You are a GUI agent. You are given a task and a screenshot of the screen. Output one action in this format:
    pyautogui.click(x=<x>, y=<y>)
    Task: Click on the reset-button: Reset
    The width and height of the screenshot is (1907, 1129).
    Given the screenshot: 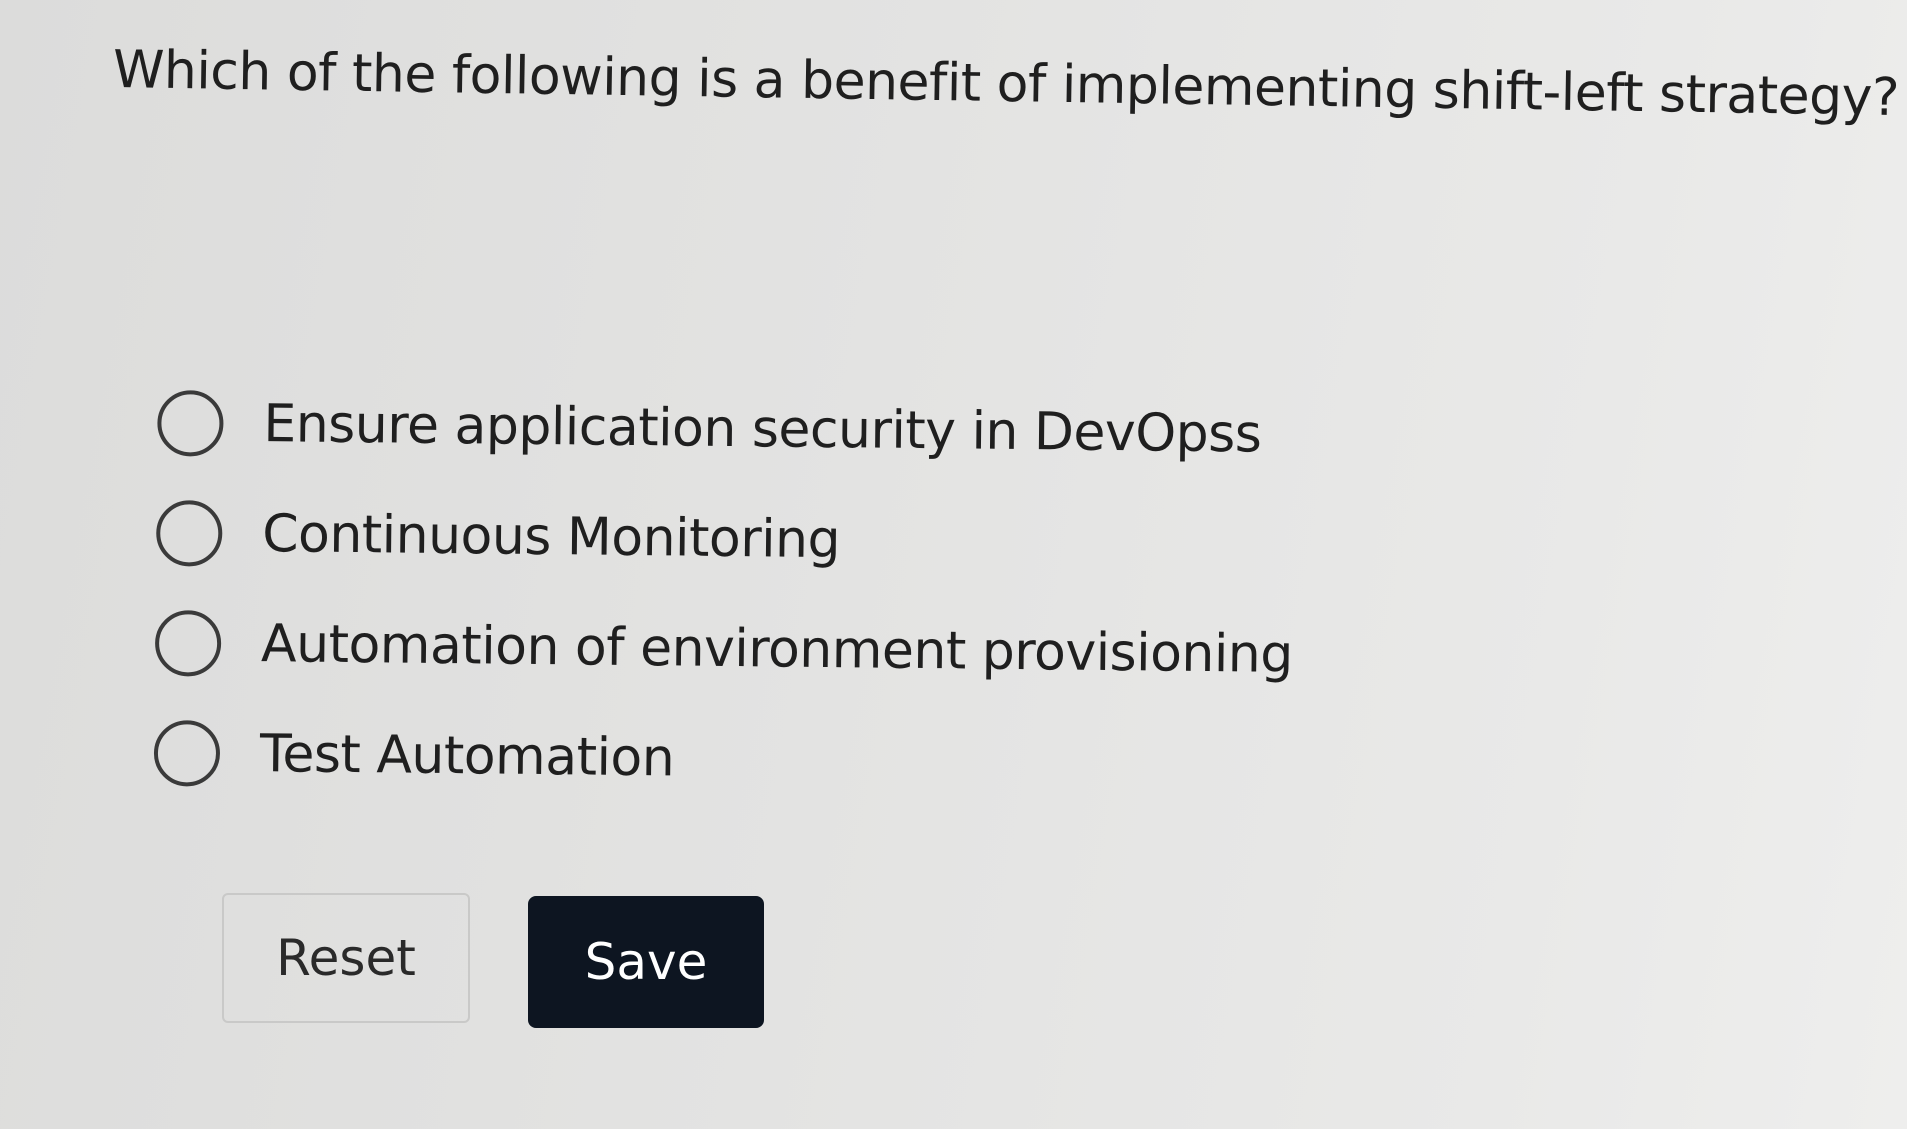 What is the action you would take?
    pyautogui.click(x=346, y=958)
    